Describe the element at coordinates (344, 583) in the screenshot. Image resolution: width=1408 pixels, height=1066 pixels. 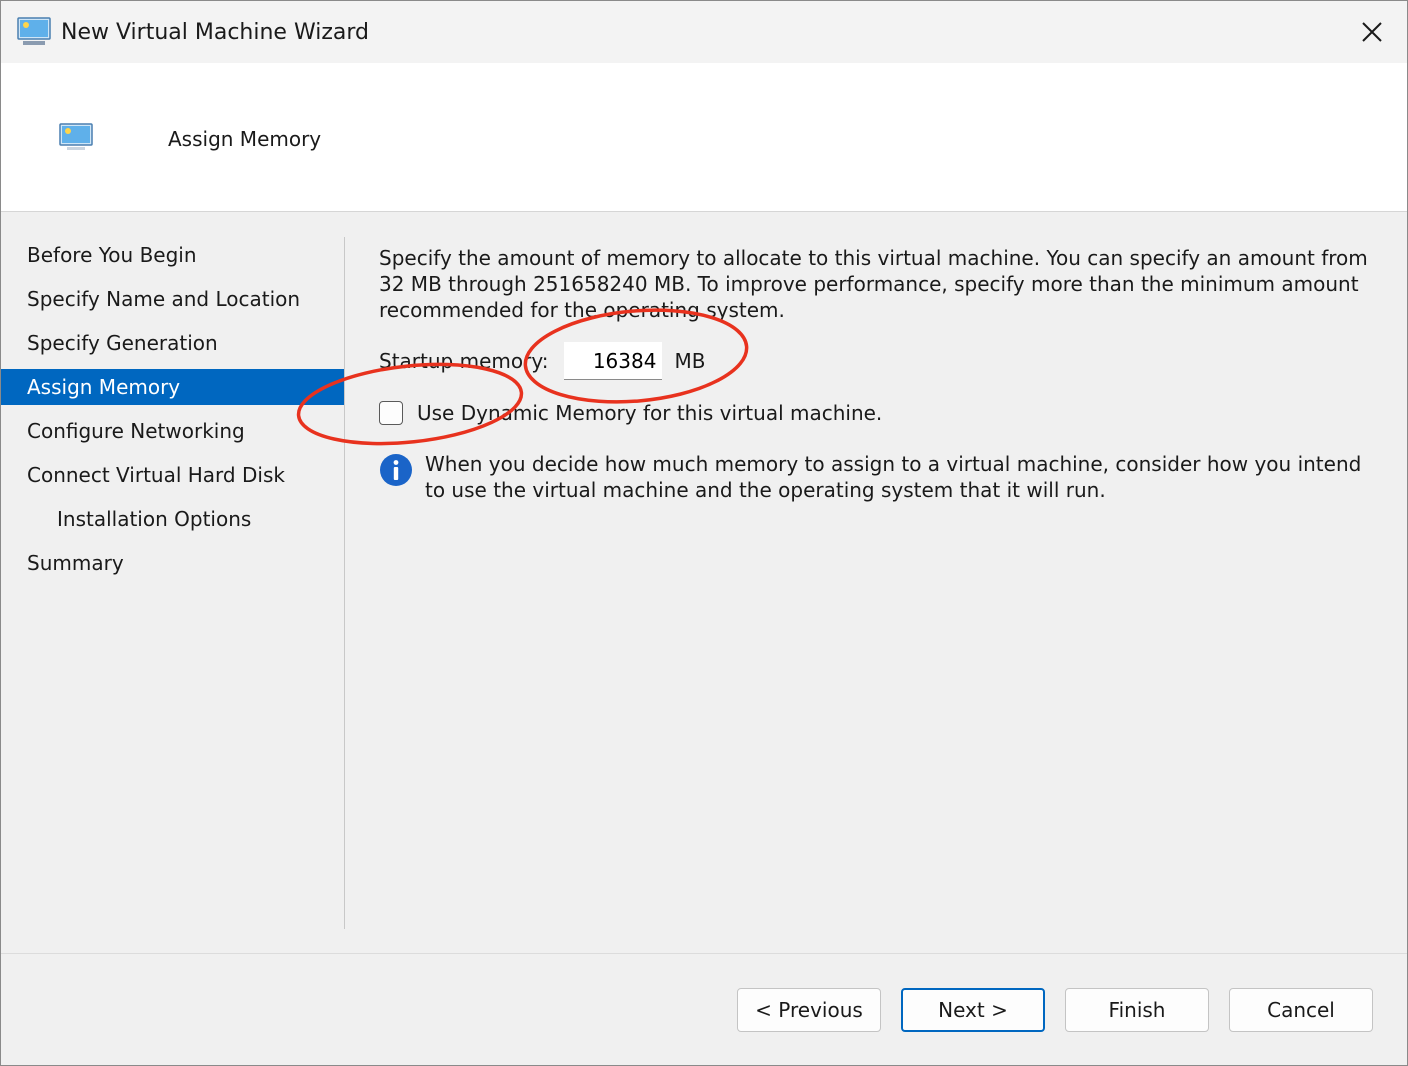
I see `nav-divider` at that location.